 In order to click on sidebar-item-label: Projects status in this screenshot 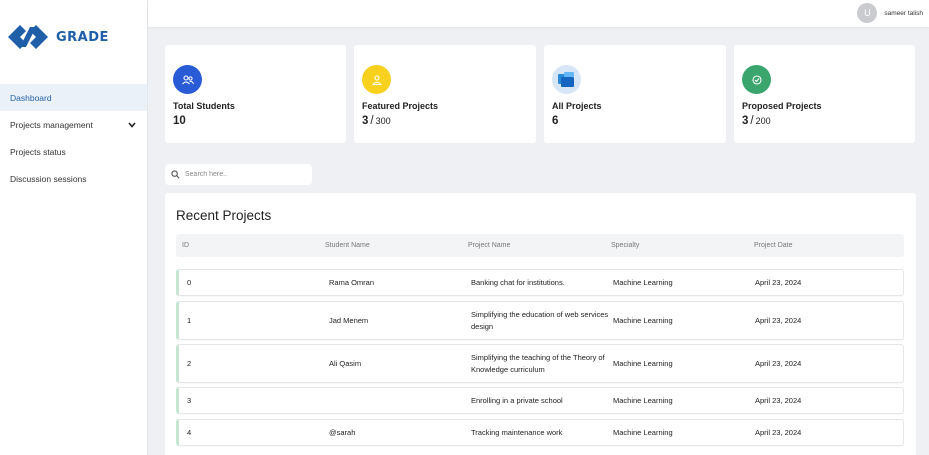, I will do `click(38, 151)`.